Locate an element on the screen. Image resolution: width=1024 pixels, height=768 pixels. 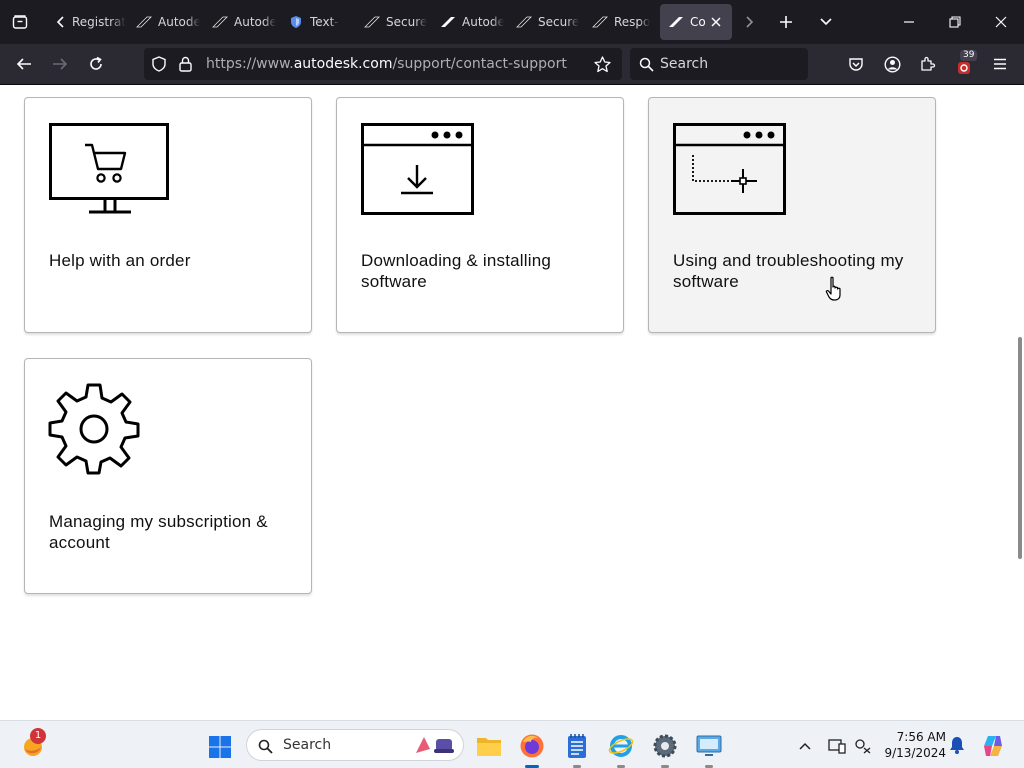
bookmark-star-icon is located at coordinates (602, 64).